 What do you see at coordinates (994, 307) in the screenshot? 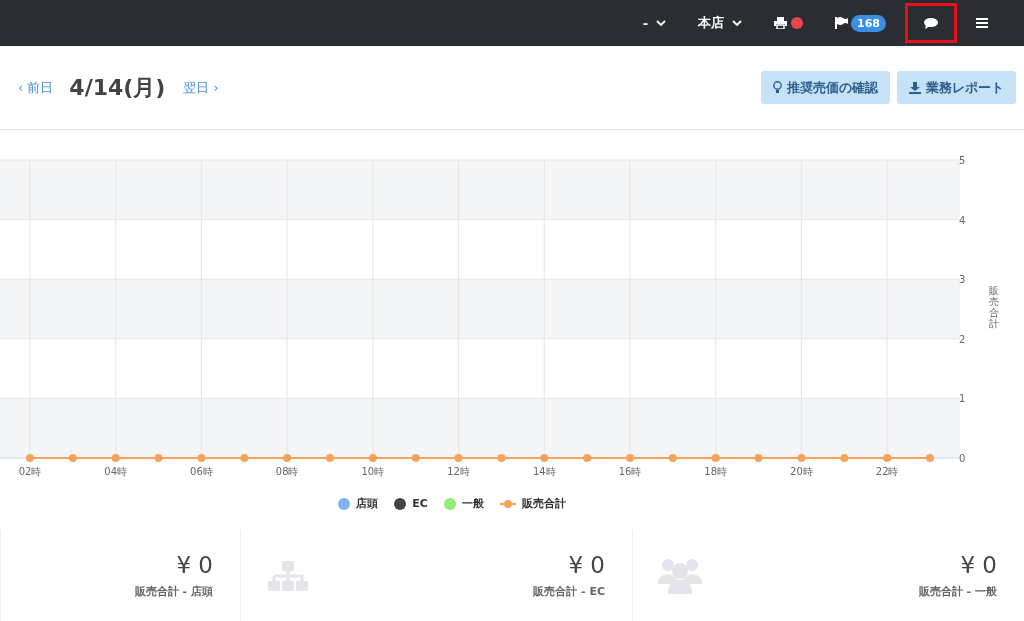
I see `y-axis-title: 販売合計` at bounding box center [994, 307].